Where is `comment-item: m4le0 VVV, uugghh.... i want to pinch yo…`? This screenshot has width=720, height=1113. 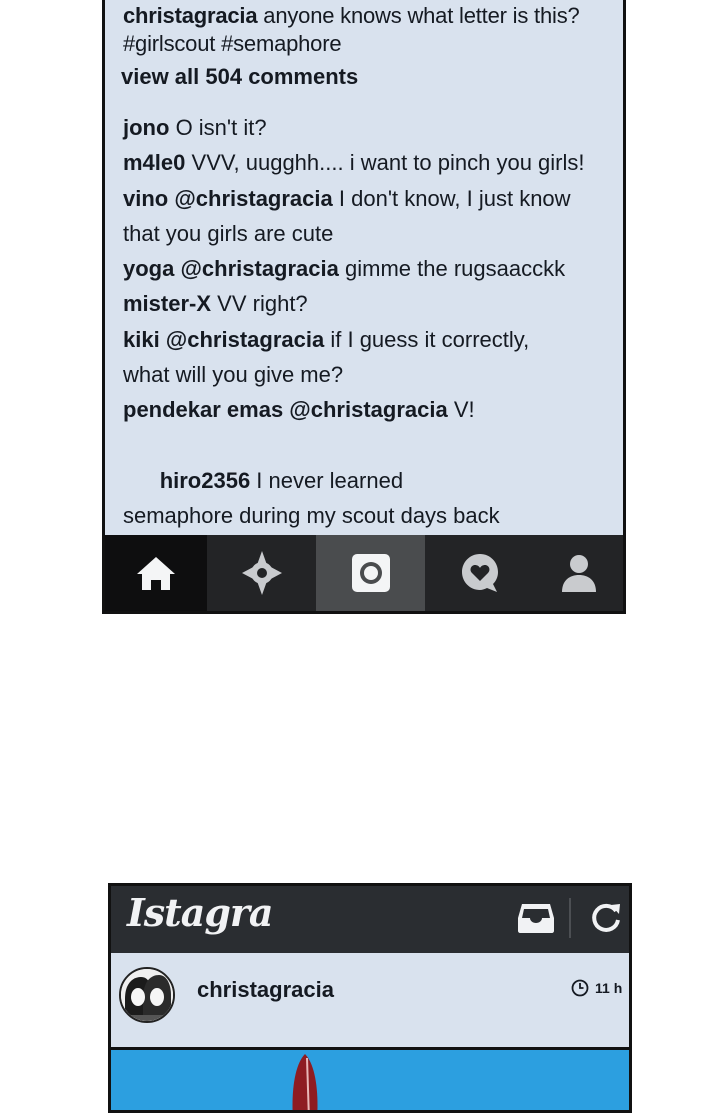
comment-item: m4le0 VVV, uugghh.... i want to pinch yo… is located at coordinates (369, 162).